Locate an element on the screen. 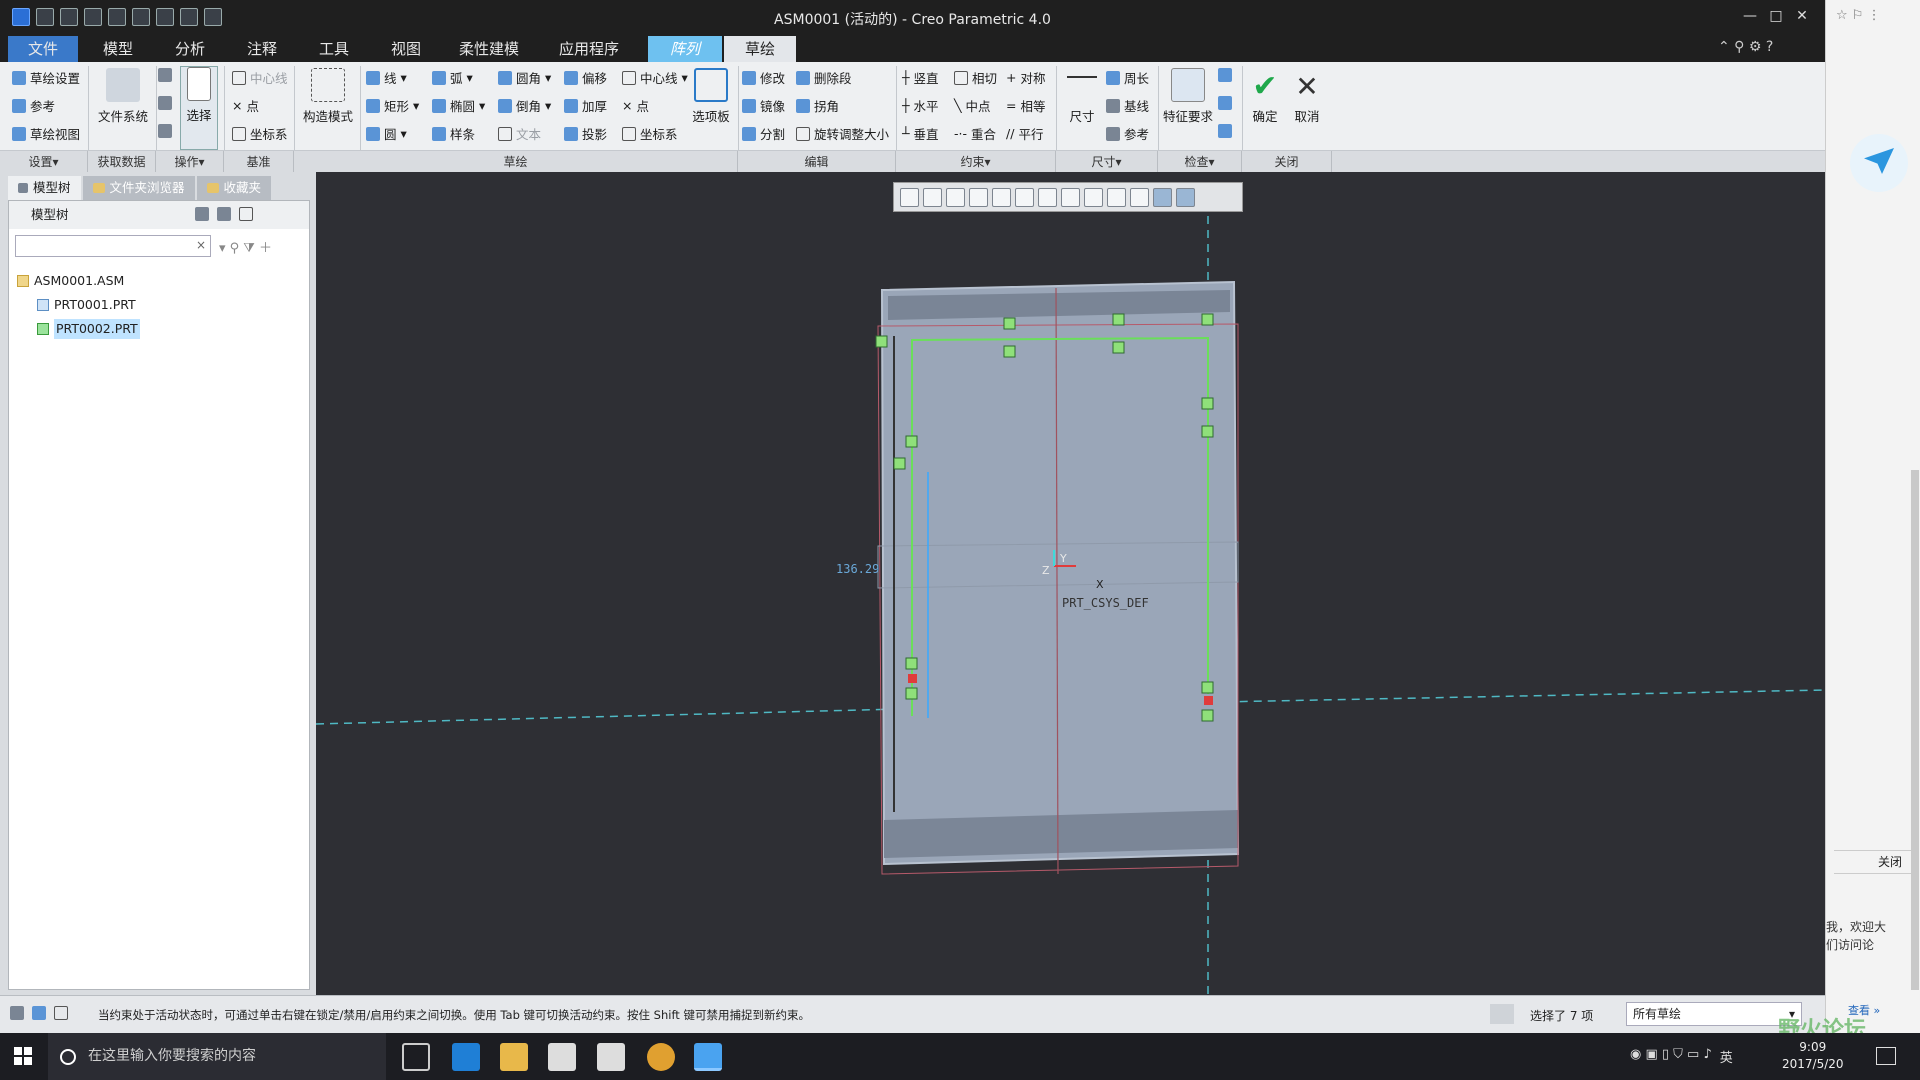 This screenshot has height=1080, width=1920. clear-search-icon: × is located at coordinates (201, 245).